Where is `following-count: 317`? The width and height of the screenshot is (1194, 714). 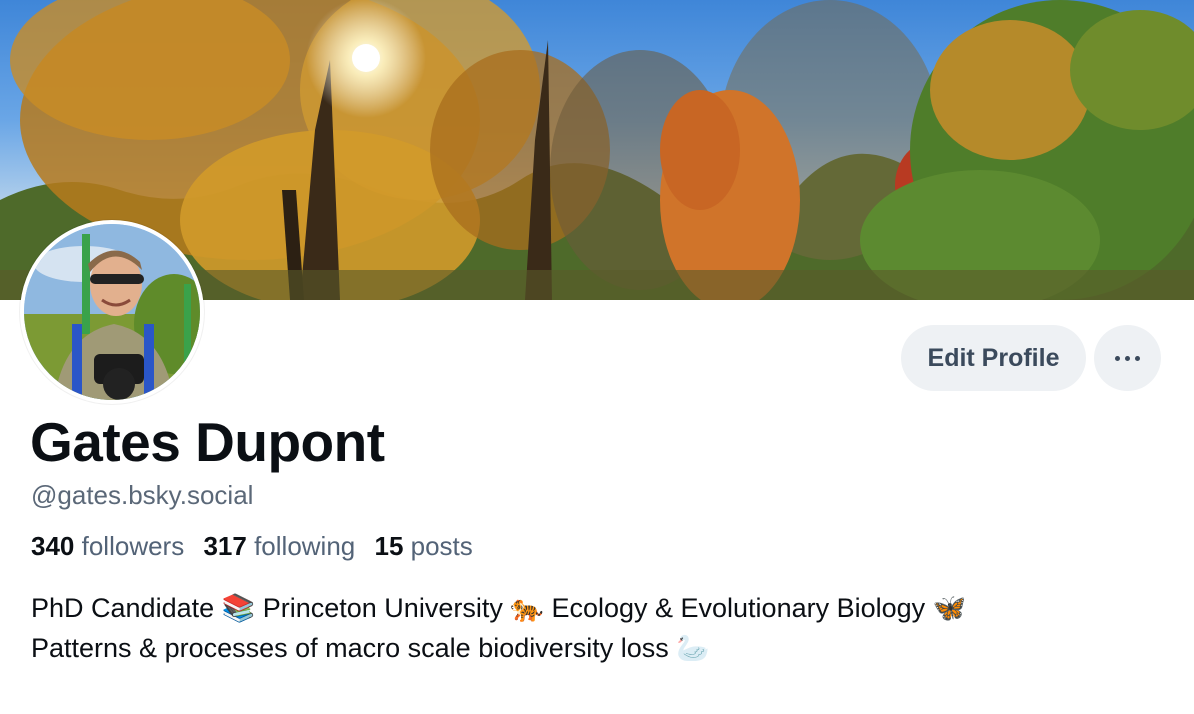 following-count: 317 is located at coordinates (225, 546).